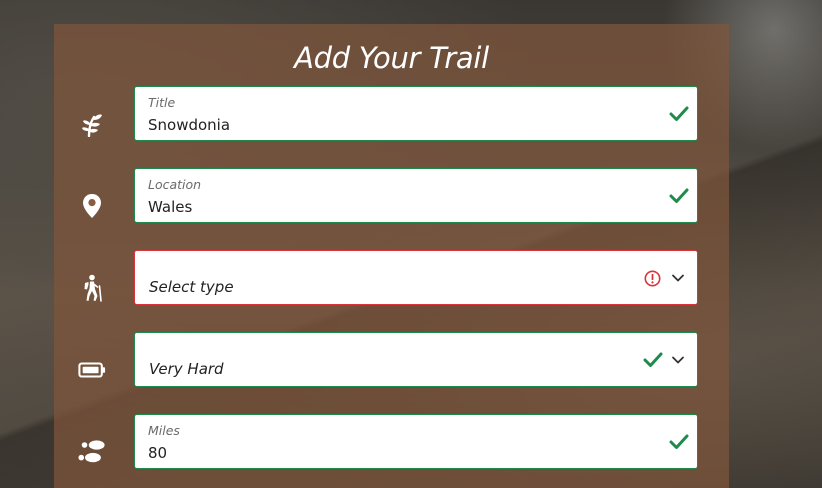  What do you see at coordinates (416, 359) in the screenshot?
I see `difficulty-select: Very Hard` at bounding box center [416, 359].